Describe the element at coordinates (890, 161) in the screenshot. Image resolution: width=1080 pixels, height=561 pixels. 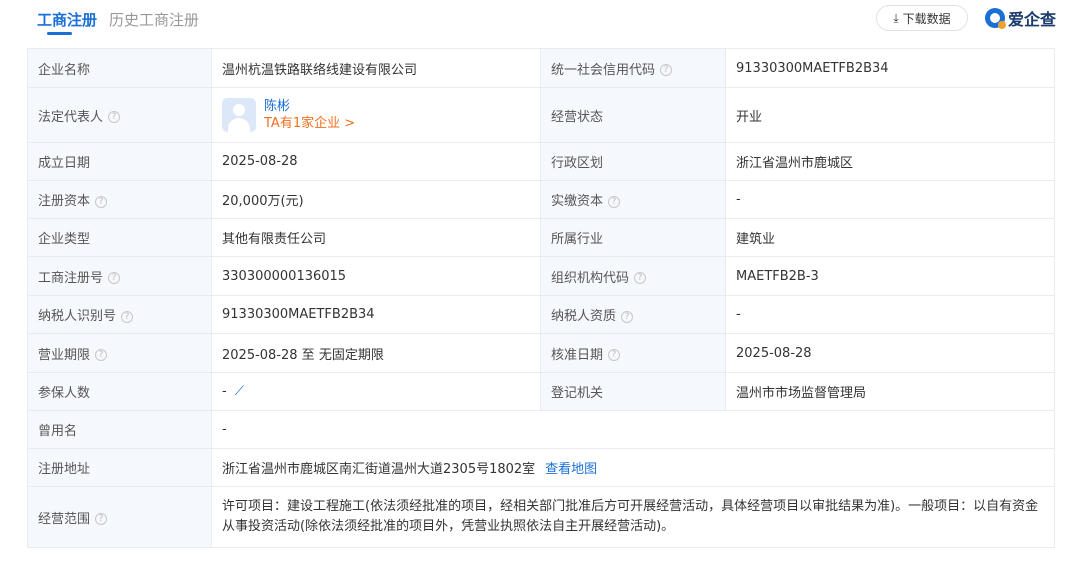
I see `value-admin-division: 浙江省温州市鹿城区` at that location.